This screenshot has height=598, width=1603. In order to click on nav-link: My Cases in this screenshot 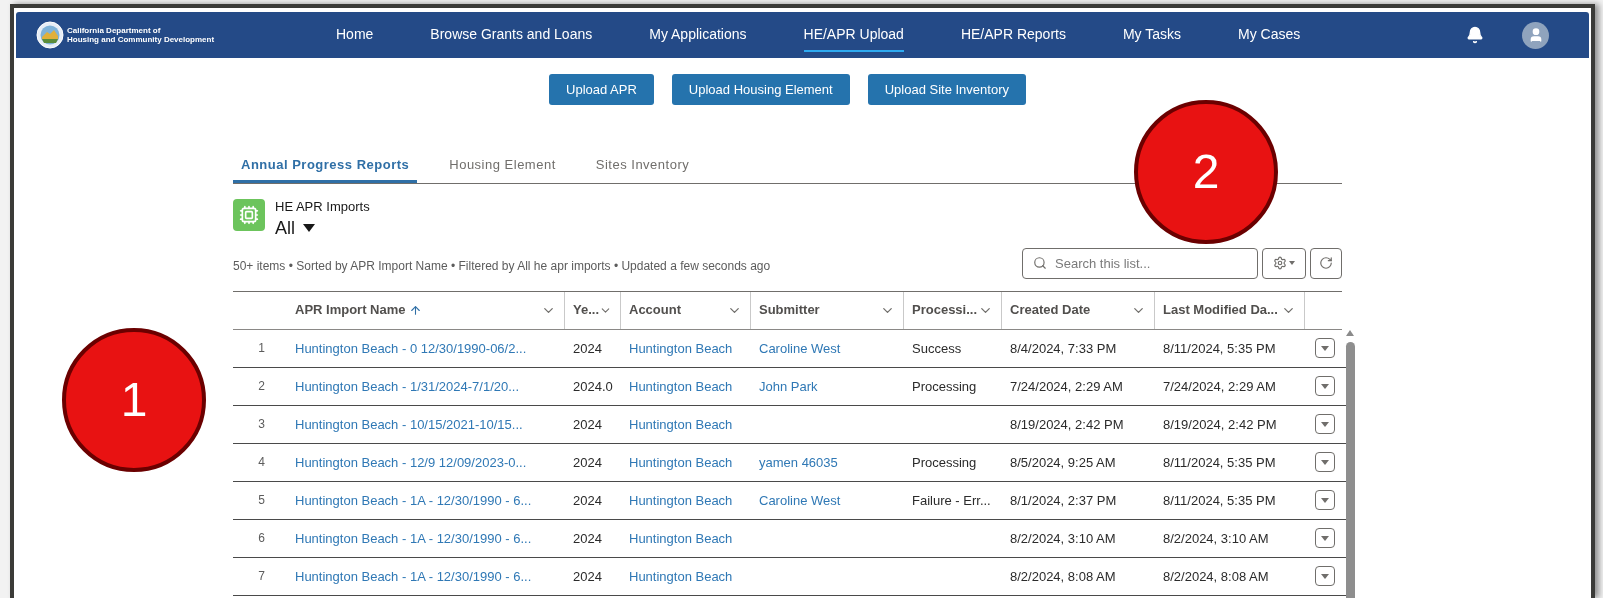, I will do `click(1269, 35)`.